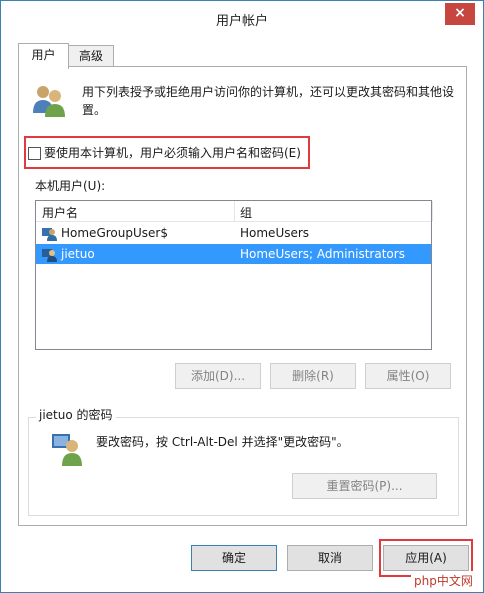 Image resolution: width=484 pixels, height=593 pixels. I want to click on password-group-title: jietuo 的密码, so click(76, 414).